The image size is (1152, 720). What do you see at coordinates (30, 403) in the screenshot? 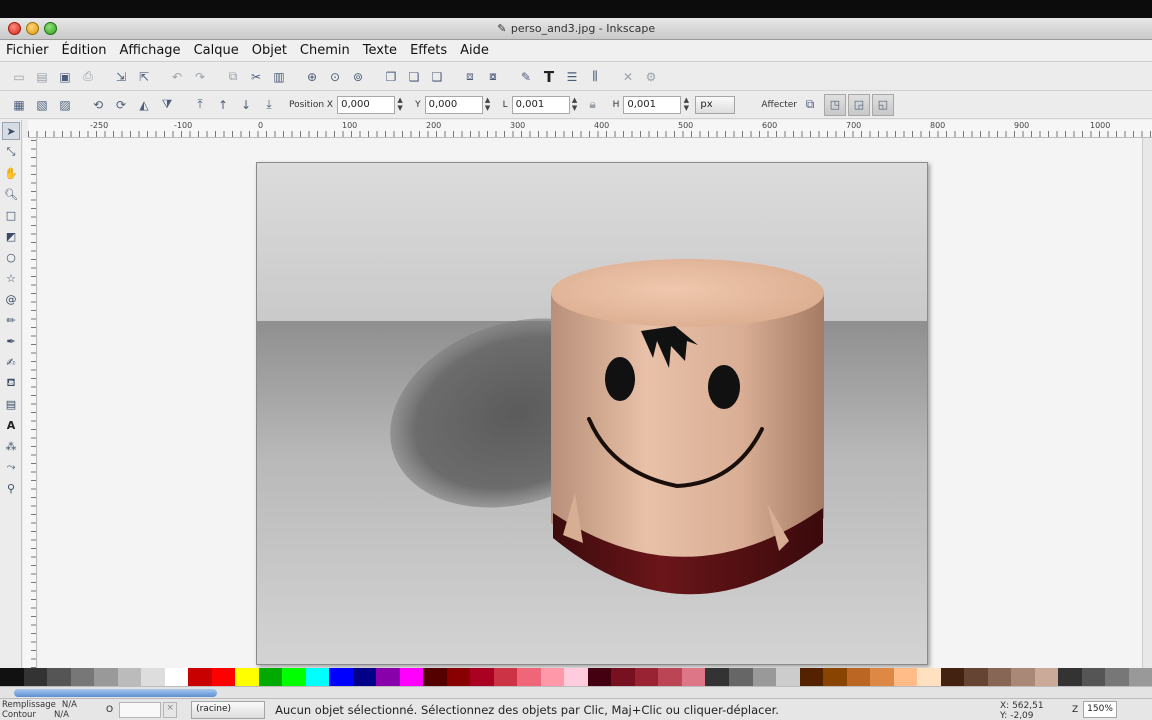
I see `vertical-ruler` at bounding box center [30, 403].